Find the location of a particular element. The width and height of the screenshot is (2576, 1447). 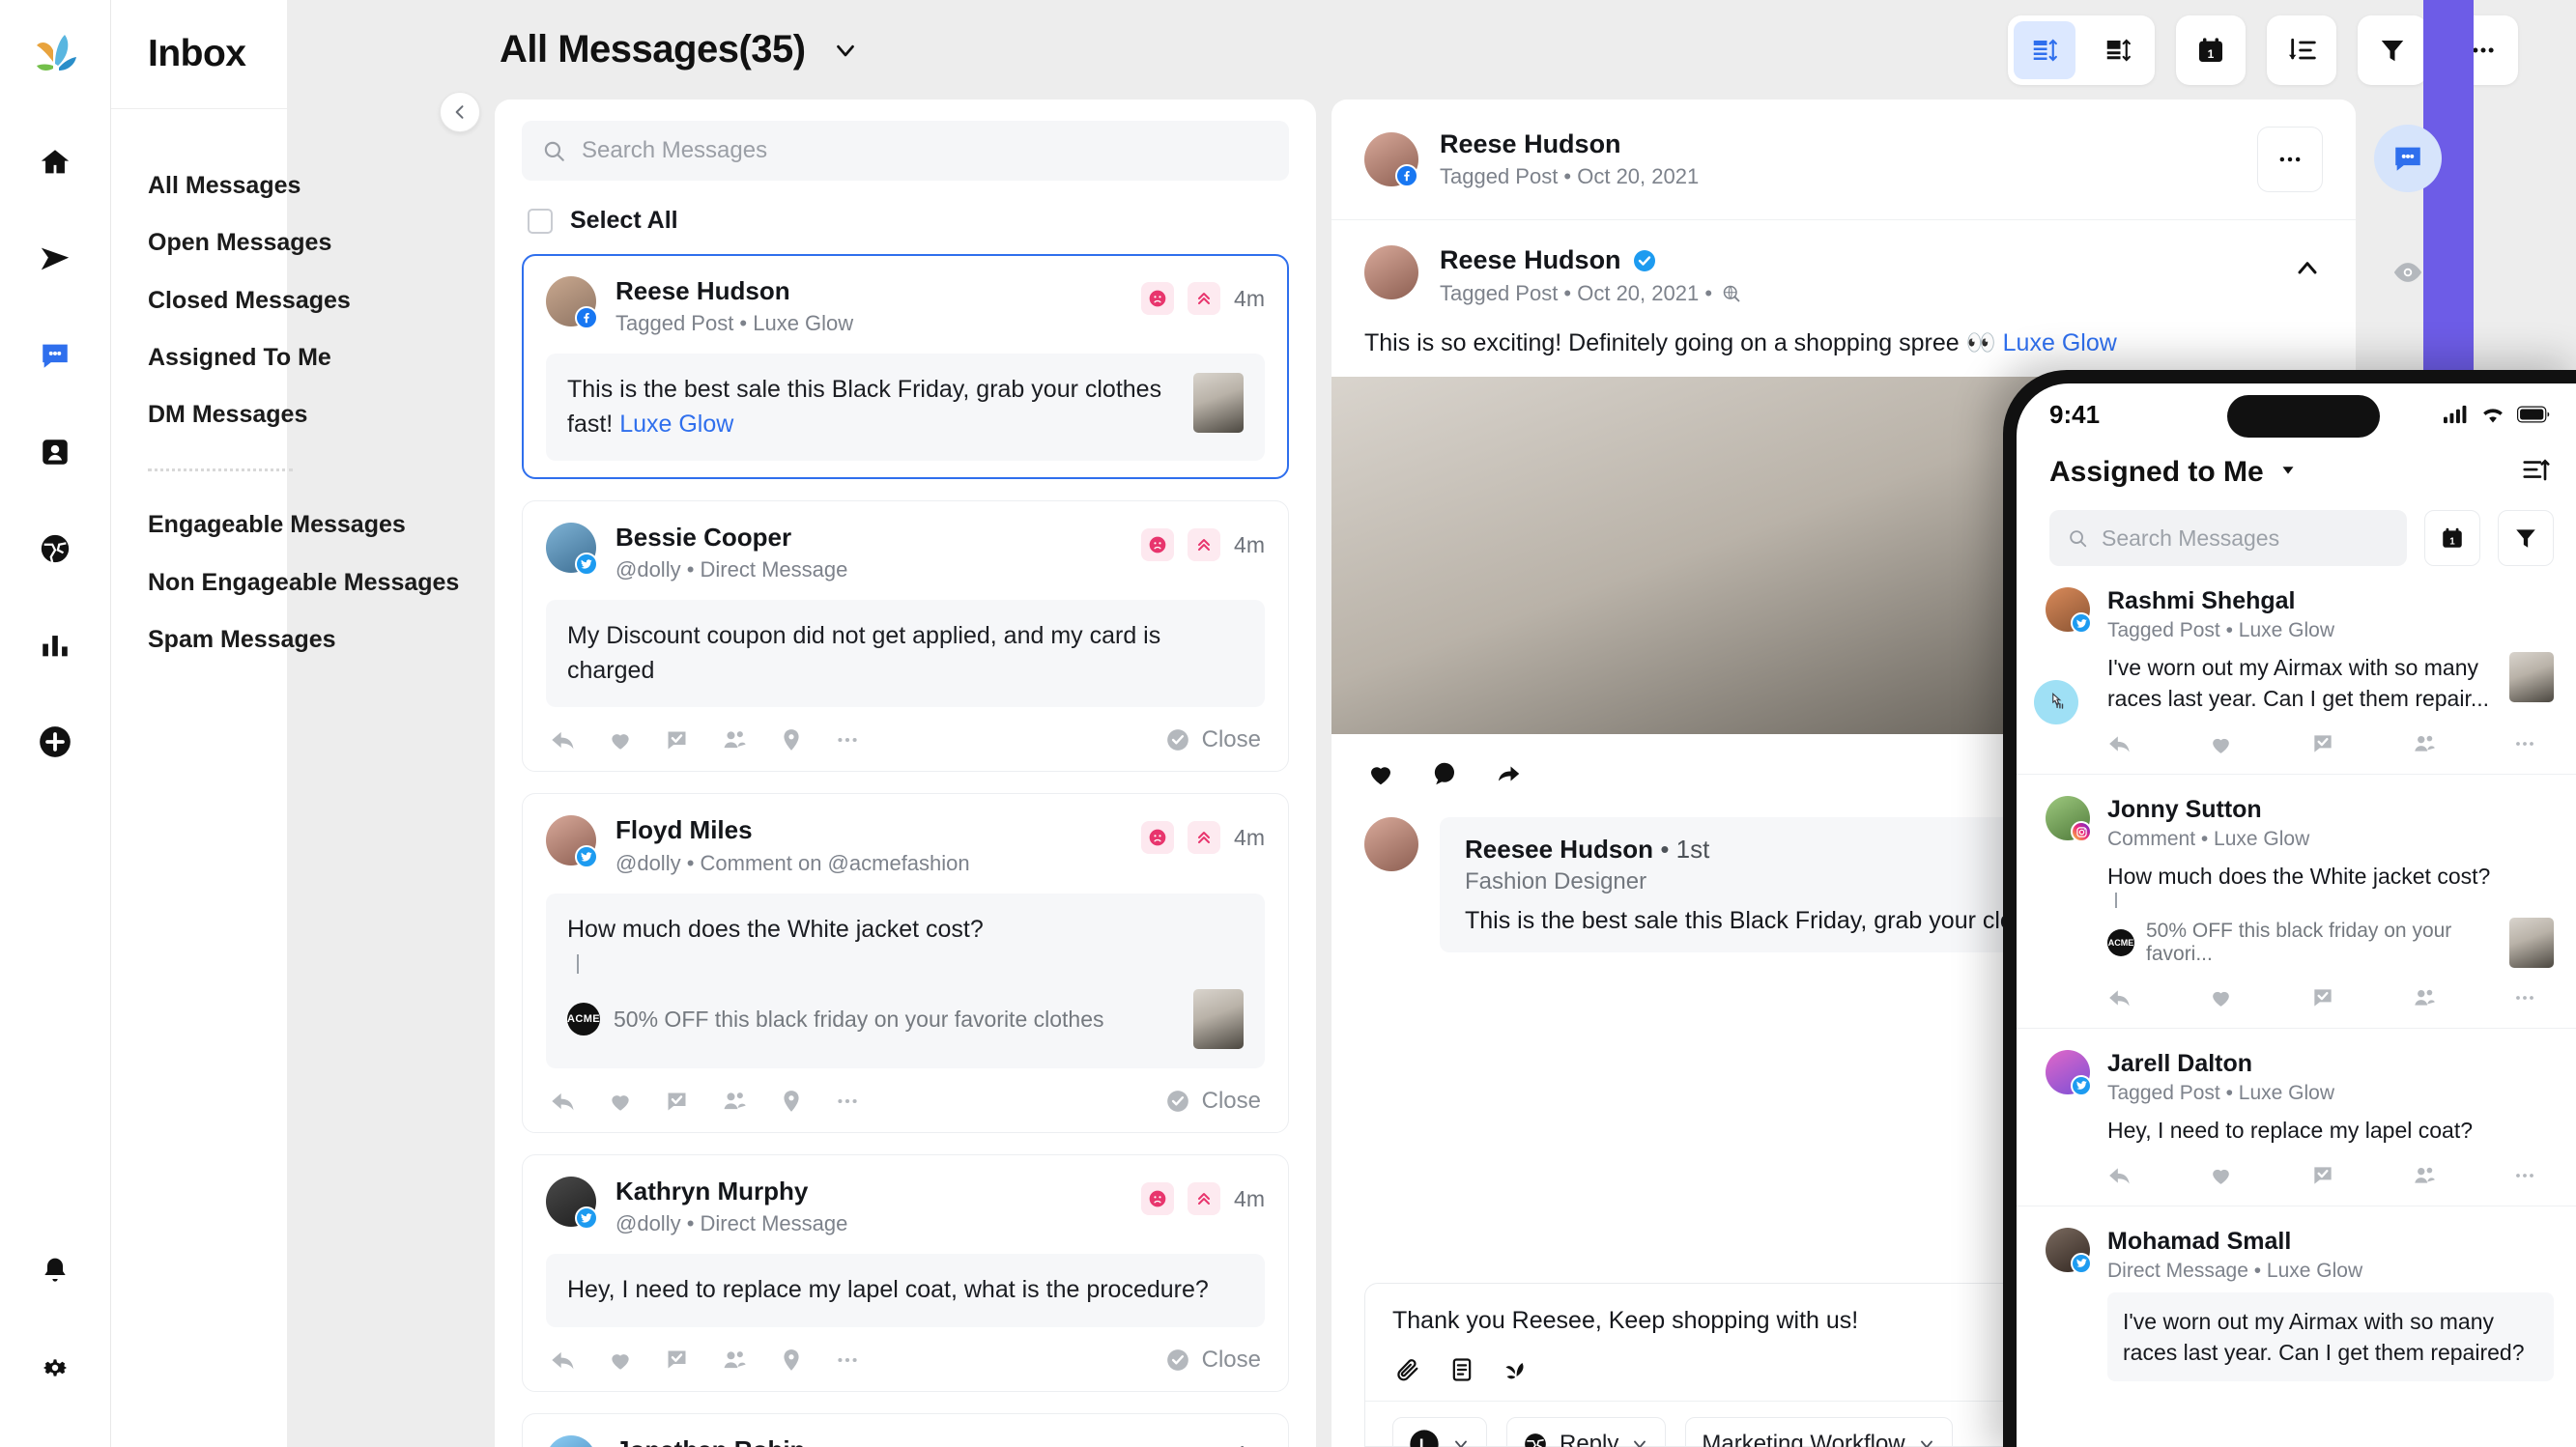

profile-selector: L is located at coordinates (1440, 1432).